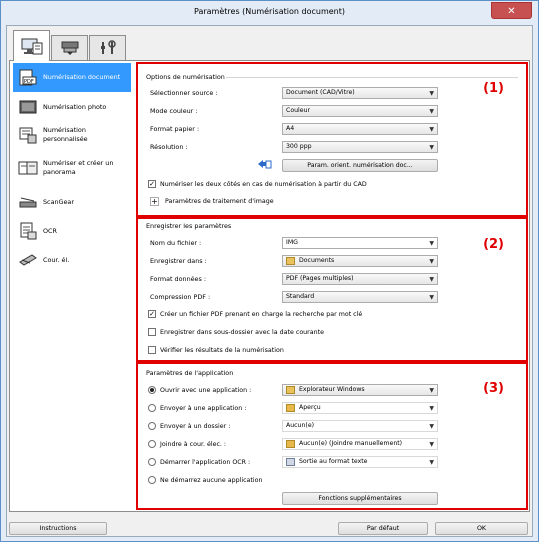 The image size is (539, 542). What do you see at coordinates (219, 201) in the screenshot?
I see `image-processing-label: Paramètres de traitement d'image` at bounding box center [219, 201].